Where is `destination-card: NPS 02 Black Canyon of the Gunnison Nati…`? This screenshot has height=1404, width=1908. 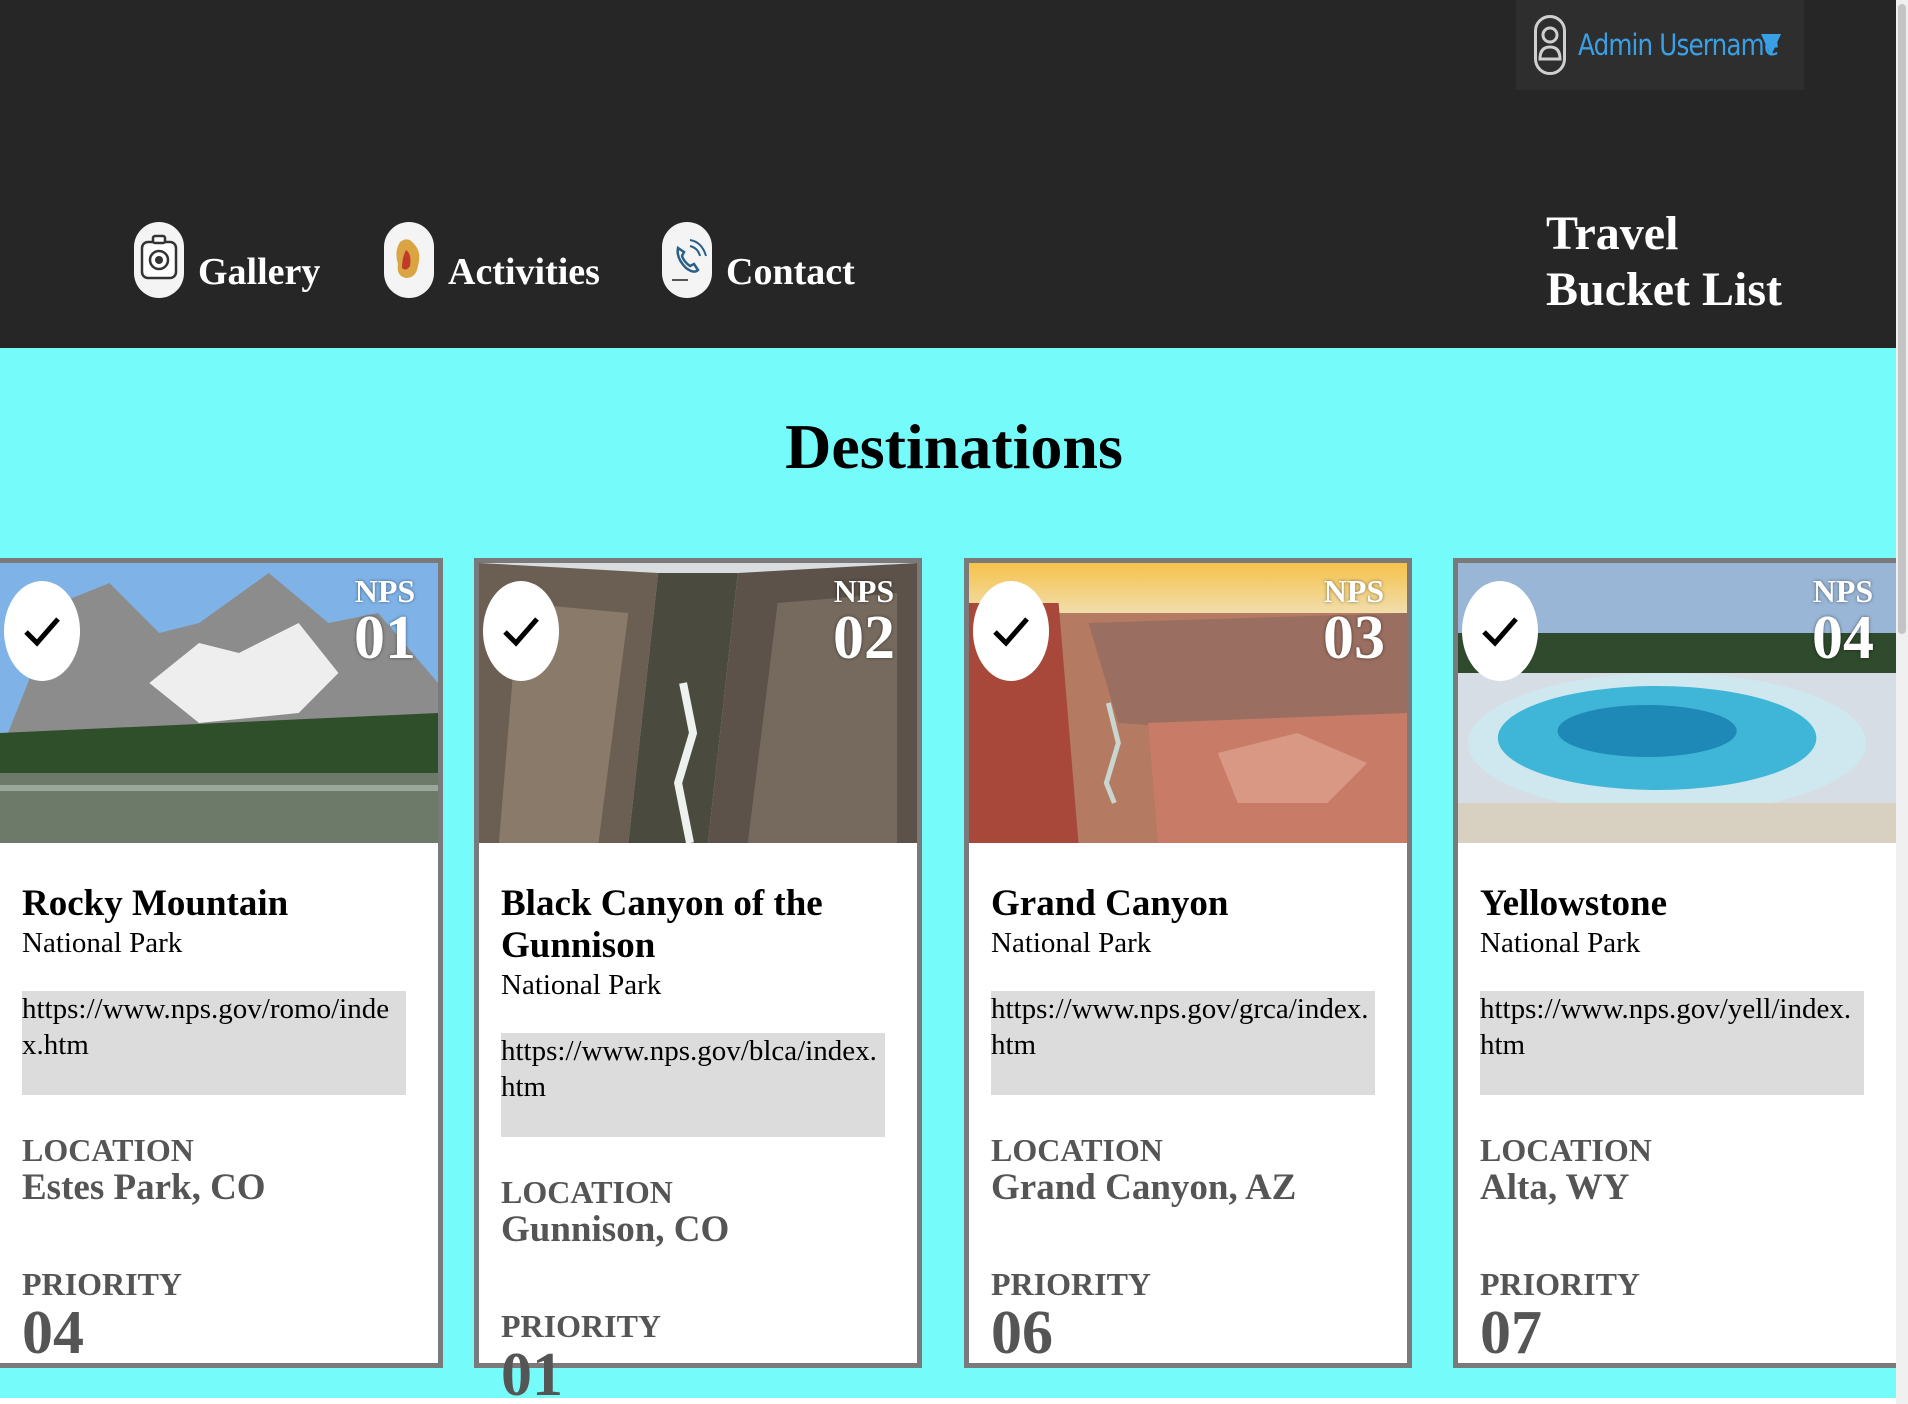
destination-card: NPS 02 Black Canyon of the Gunnison Nati… is located at coordinates (698, 981).